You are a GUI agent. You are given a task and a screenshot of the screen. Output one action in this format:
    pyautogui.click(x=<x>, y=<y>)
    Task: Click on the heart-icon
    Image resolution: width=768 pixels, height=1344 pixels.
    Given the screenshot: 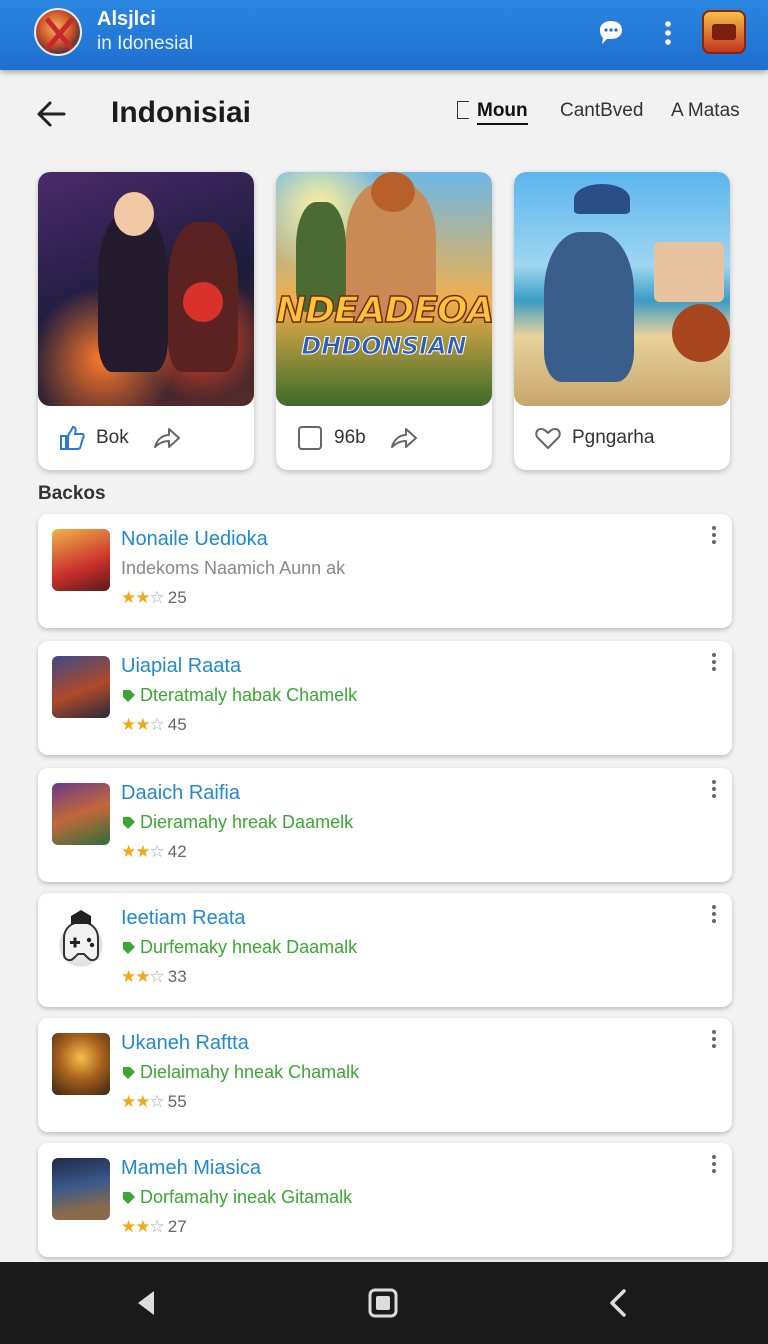 What is the action you would take?
    pyautogui.click(x=548, y=438)
    